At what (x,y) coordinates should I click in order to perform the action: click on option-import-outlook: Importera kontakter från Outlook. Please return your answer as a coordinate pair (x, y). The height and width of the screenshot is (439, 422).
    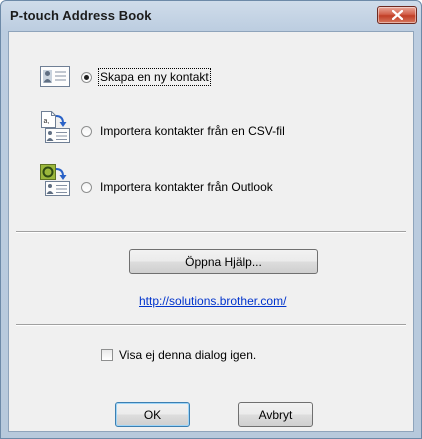
    Looking at the image, I should click on (209, 181).